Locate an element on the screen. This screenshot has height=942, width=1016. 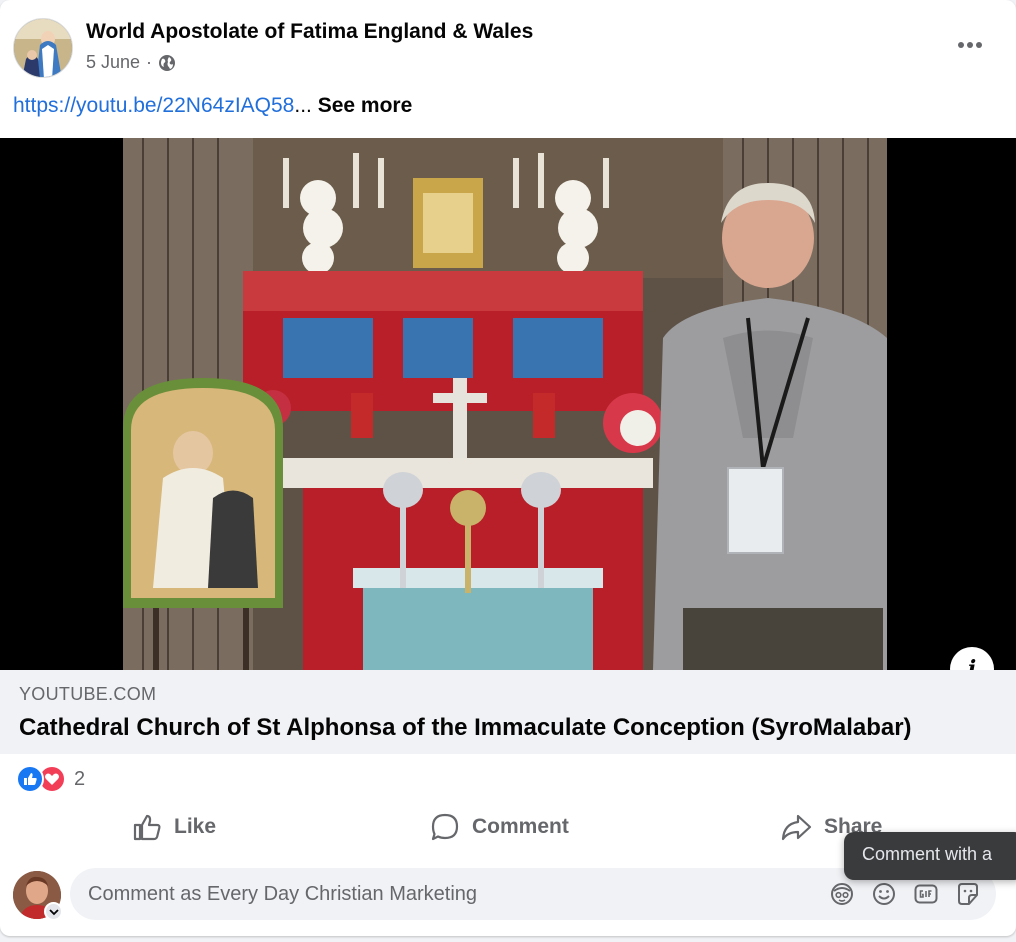
reaction-count: 2 is located at coordinates (79, 779).